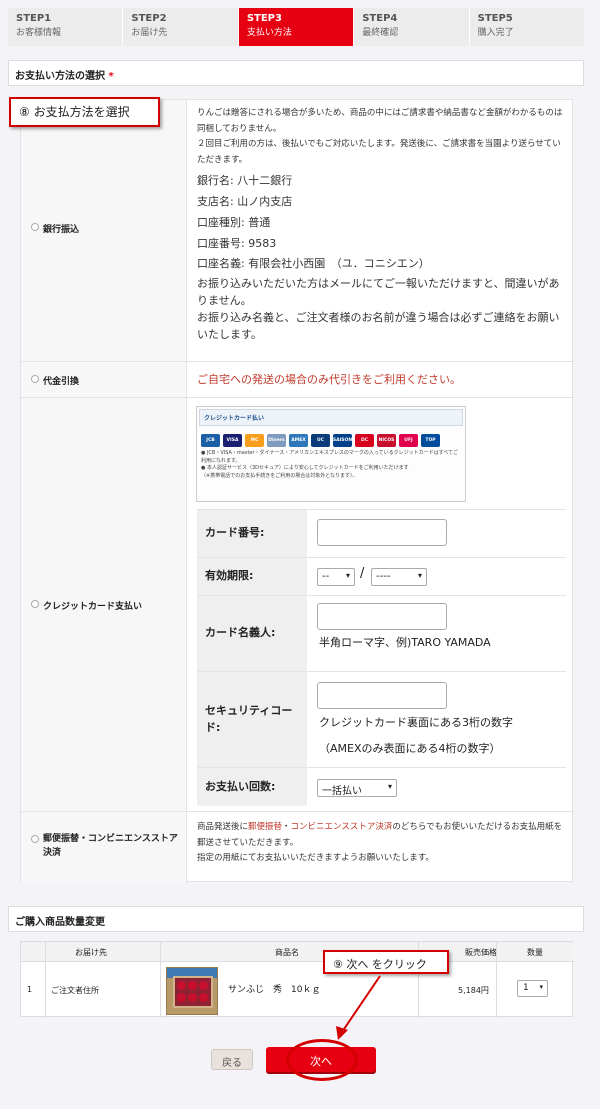  Describe the element at coordinates (245, 201) in the screenshot. I see `bank-branch: 支店名: 山ノ内支店` at that location.